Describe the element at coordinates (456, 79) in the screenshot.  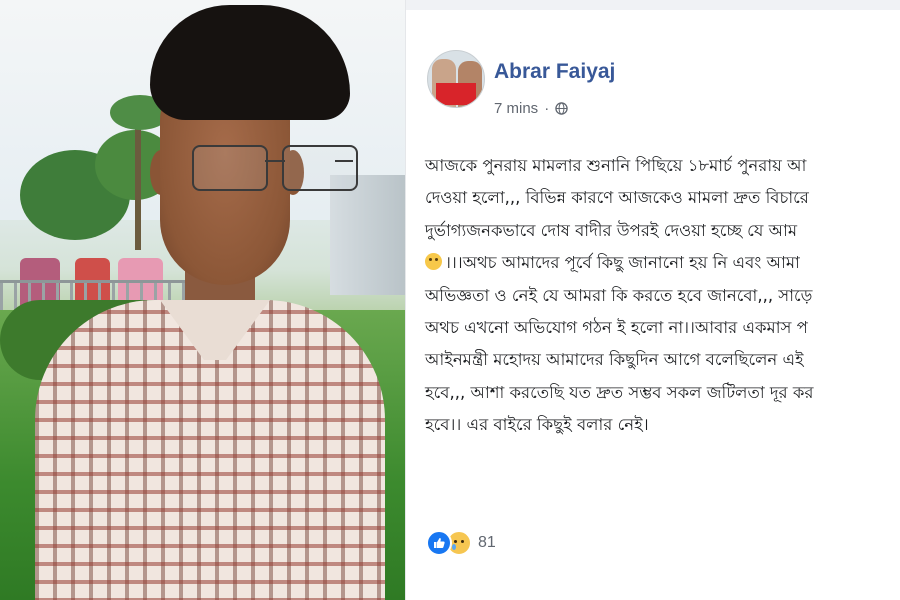
I see `author-avatar` at that location.